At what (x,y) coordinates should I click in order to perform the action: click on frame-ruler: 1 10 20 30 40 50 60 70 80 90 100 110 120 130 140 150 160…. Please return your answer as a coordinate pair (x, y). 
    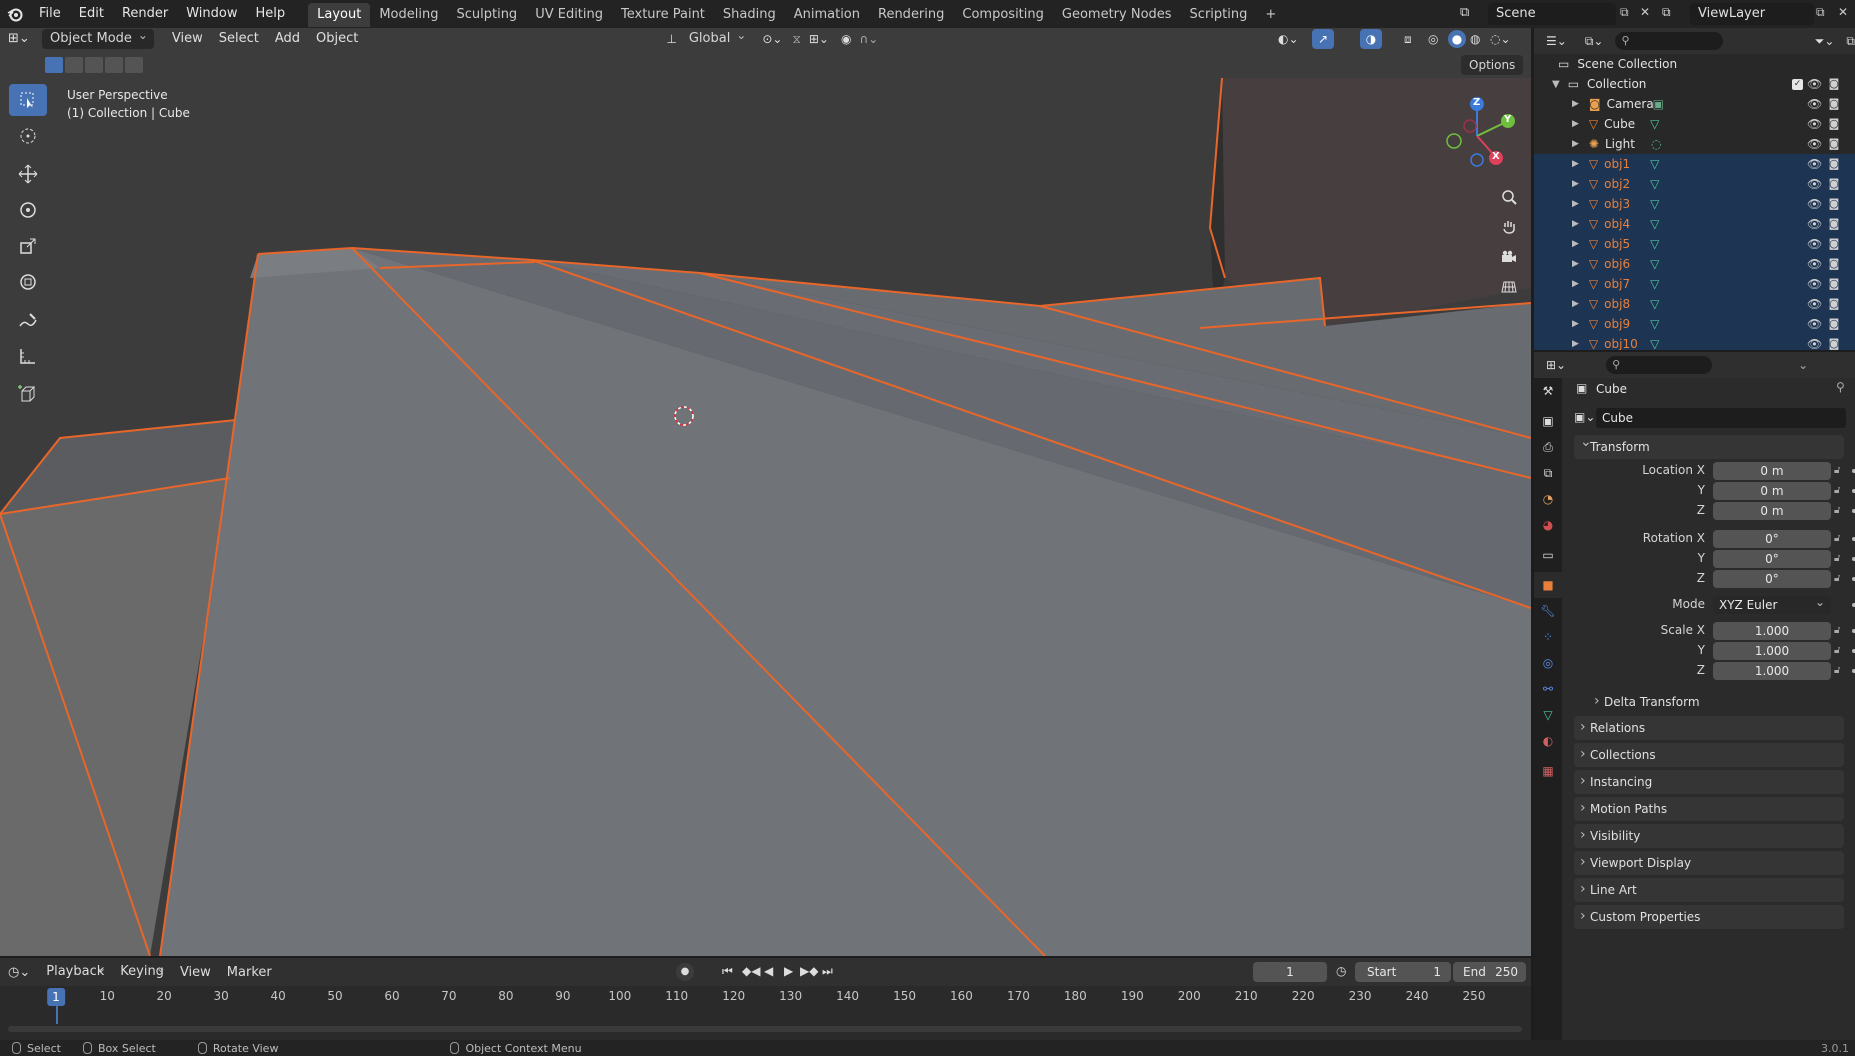
    Looking at the image, I should click on (765, 1005).